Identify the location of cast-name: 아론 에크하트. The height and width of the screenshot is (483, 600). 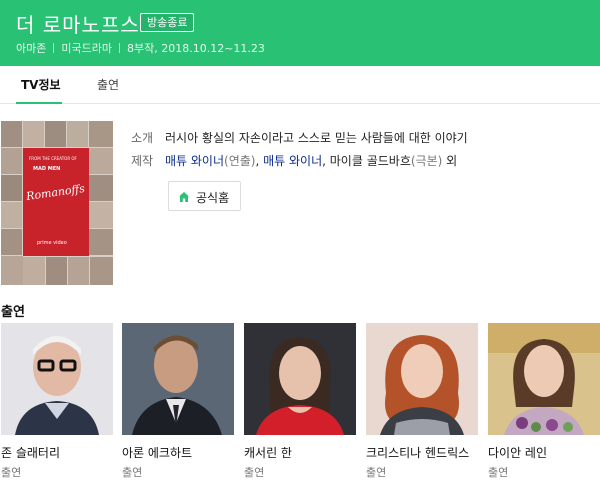
(157, 452).